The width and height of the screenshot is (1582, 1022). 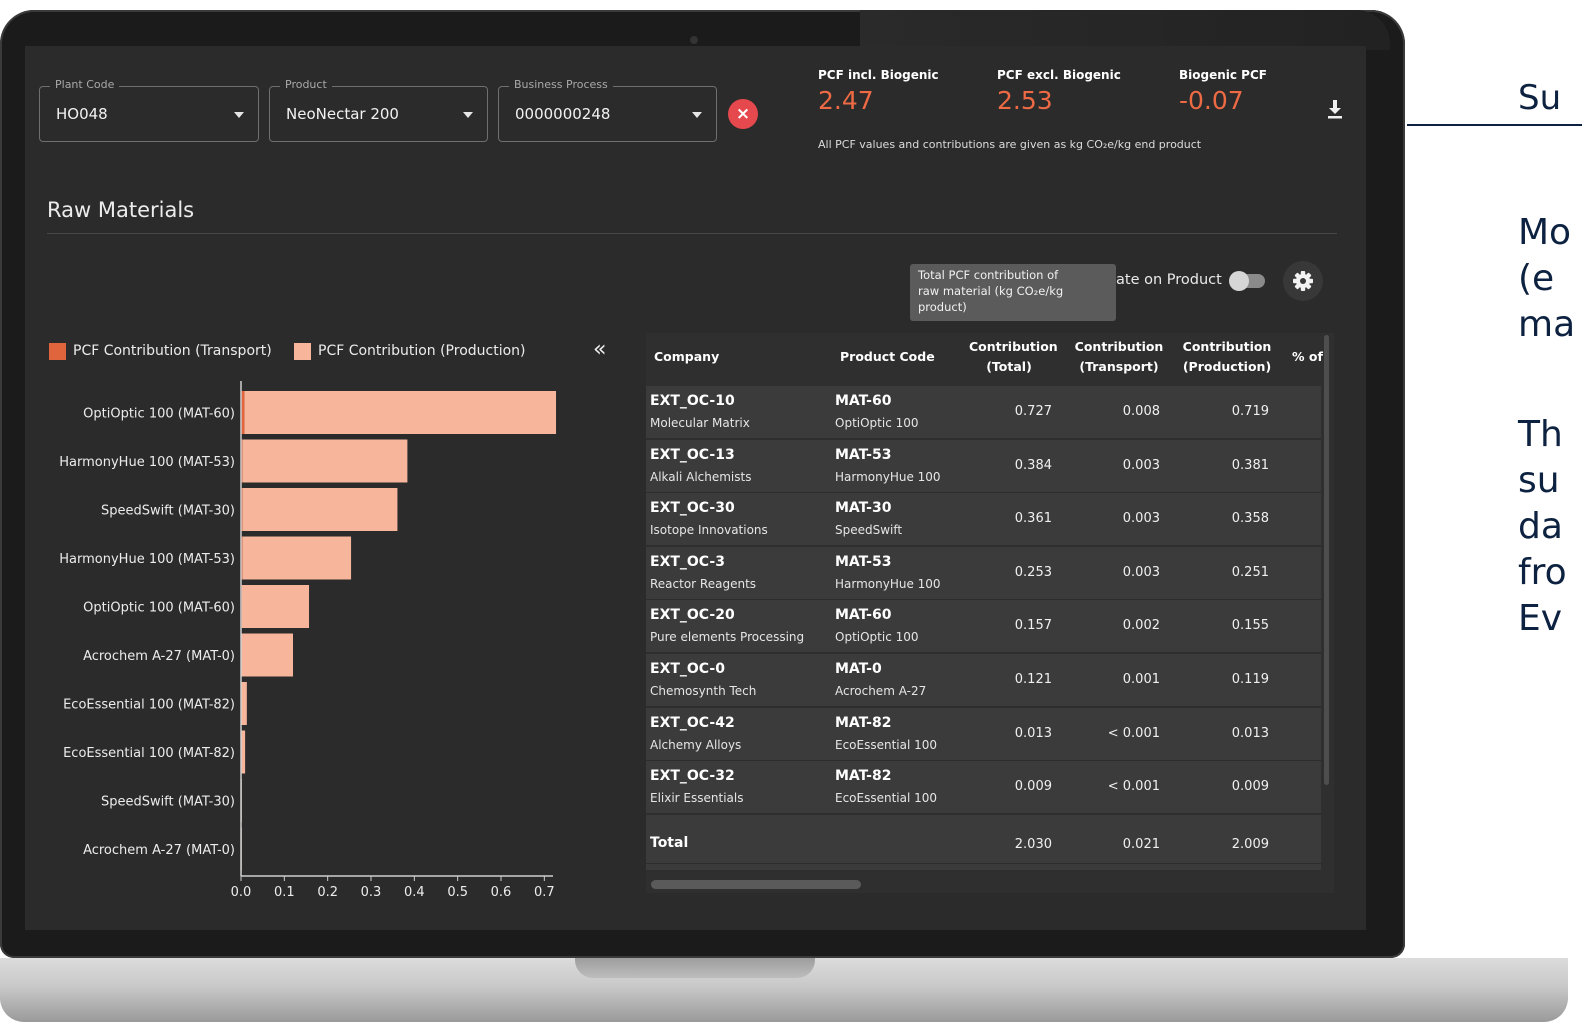 I want to click on product-label: Product, so click(x=306, y=84).